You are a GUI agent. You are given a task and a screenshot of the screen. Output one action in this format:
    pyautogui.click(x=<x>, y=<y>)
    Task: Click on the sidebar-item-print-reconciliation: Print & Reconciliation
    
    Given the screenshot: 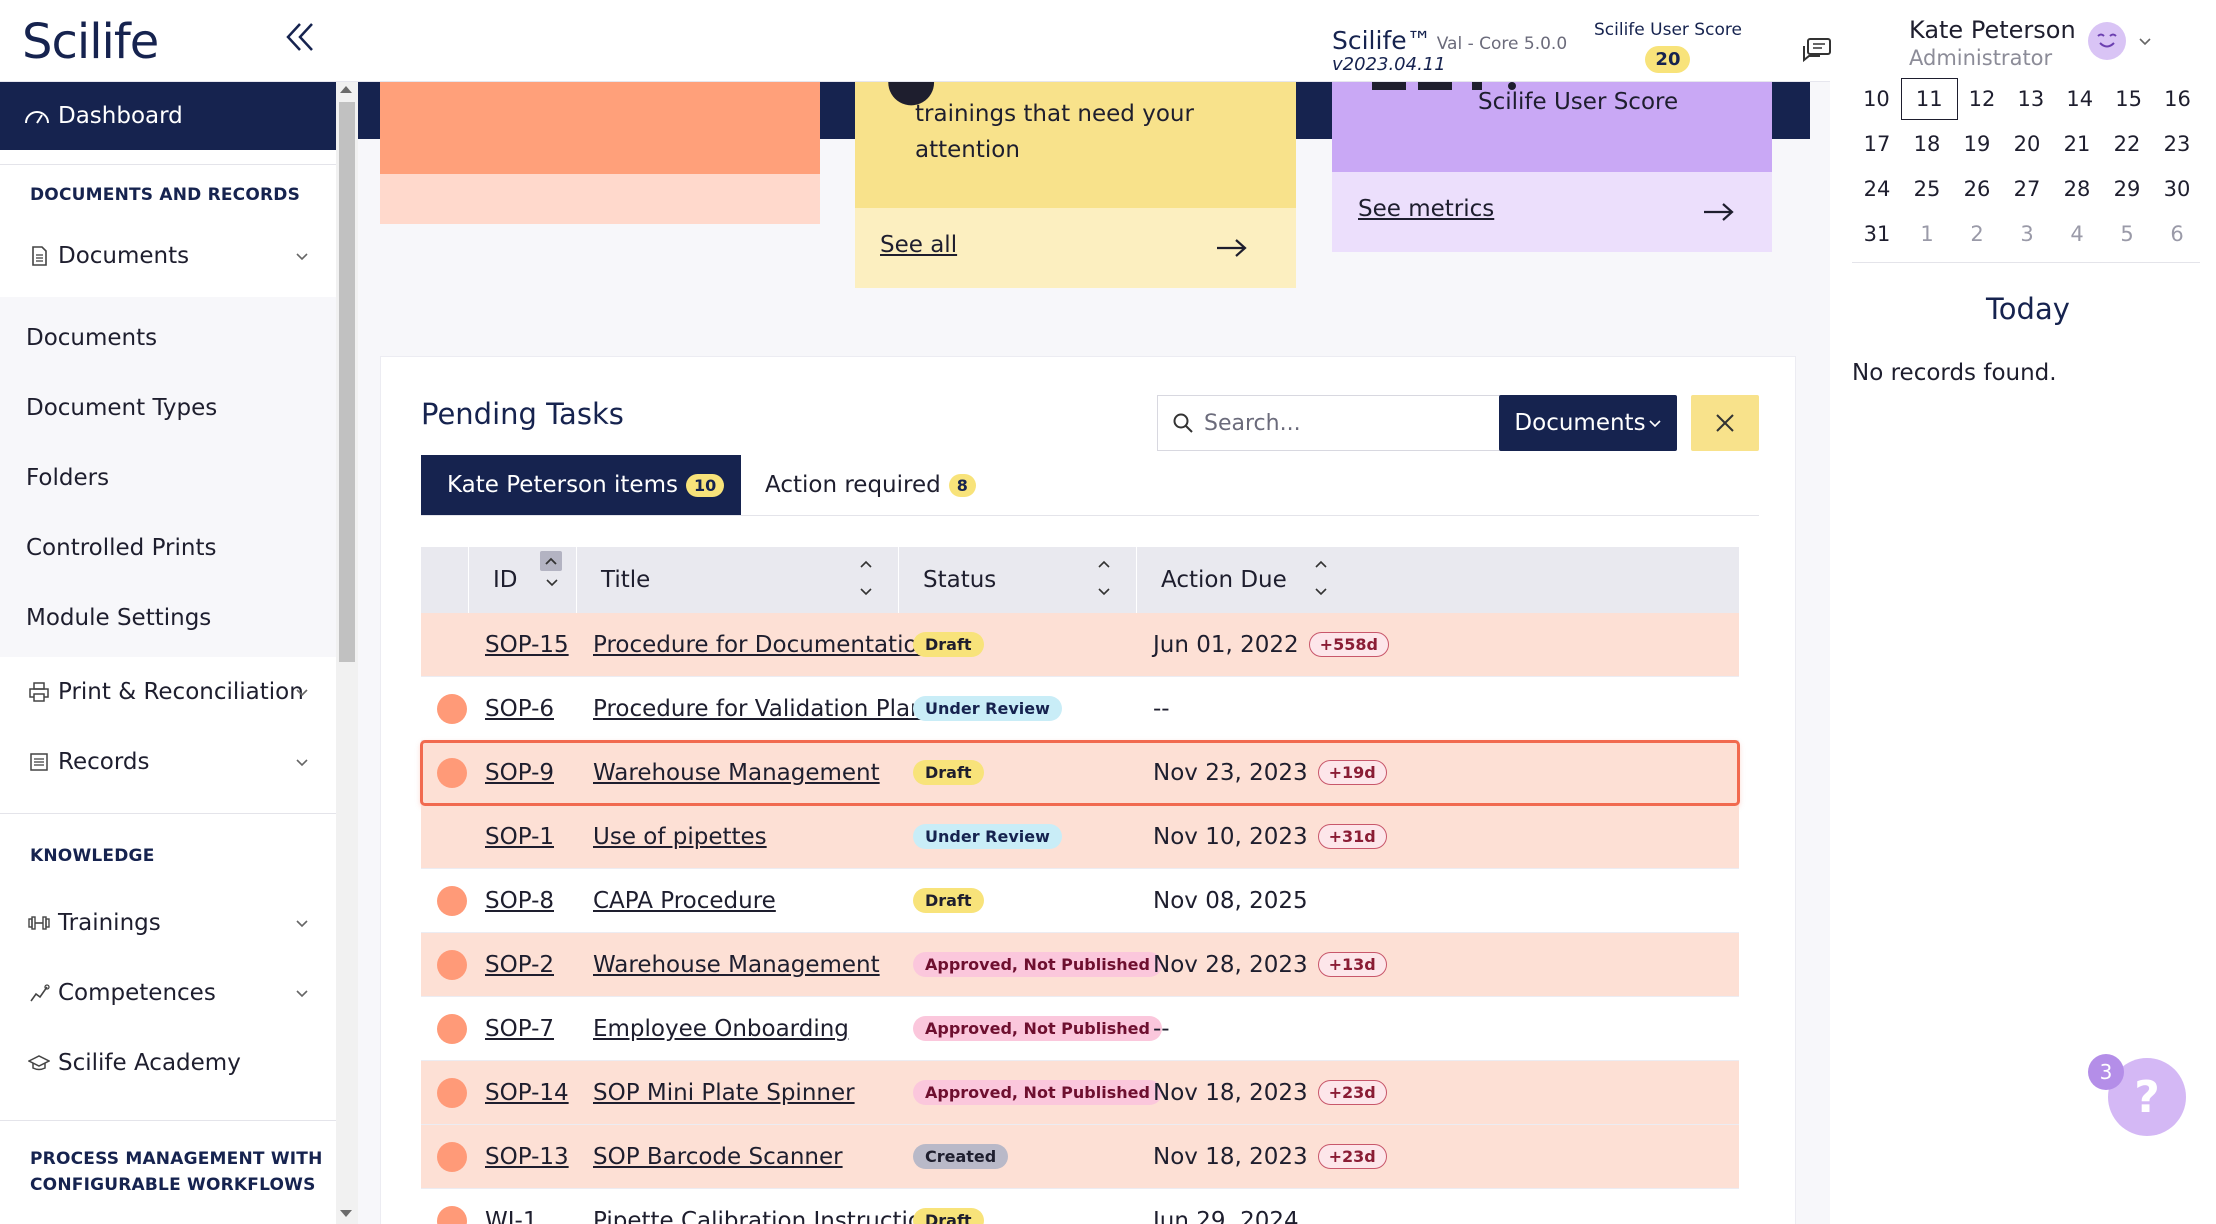 What is the action you would take?
    pyautogui.click(x=168, y=692)
    